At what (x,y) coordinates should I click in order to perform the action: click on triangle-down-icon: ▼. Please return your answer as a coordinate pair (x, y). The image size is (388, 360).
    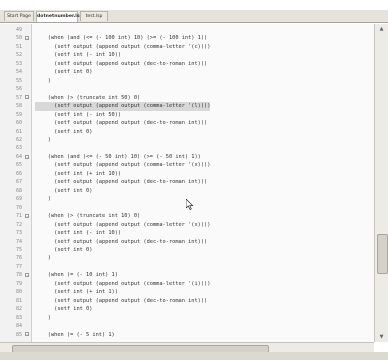
    Looking at the image, I should click on (381, 337).